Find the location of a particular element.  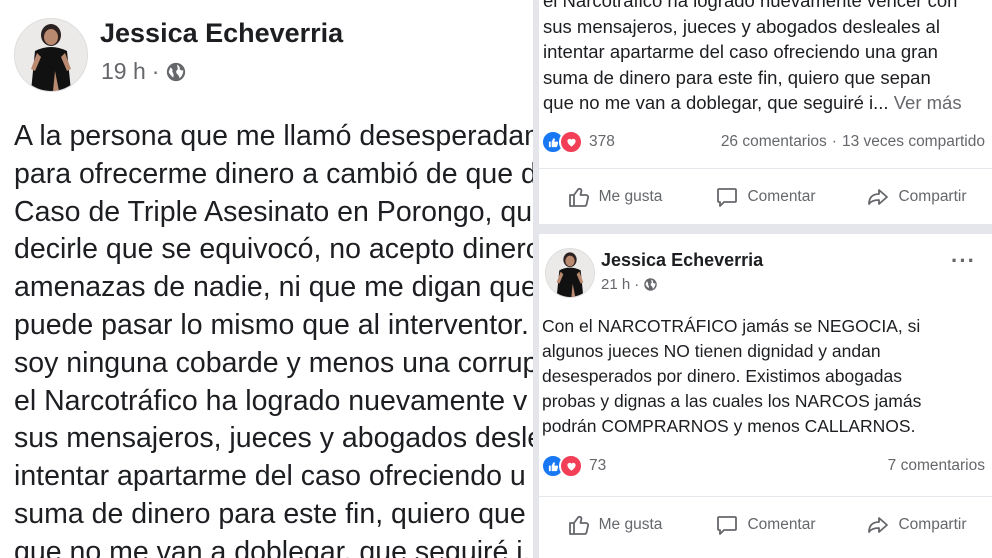

post-time: 19 h is located at coordinates (123, 71).